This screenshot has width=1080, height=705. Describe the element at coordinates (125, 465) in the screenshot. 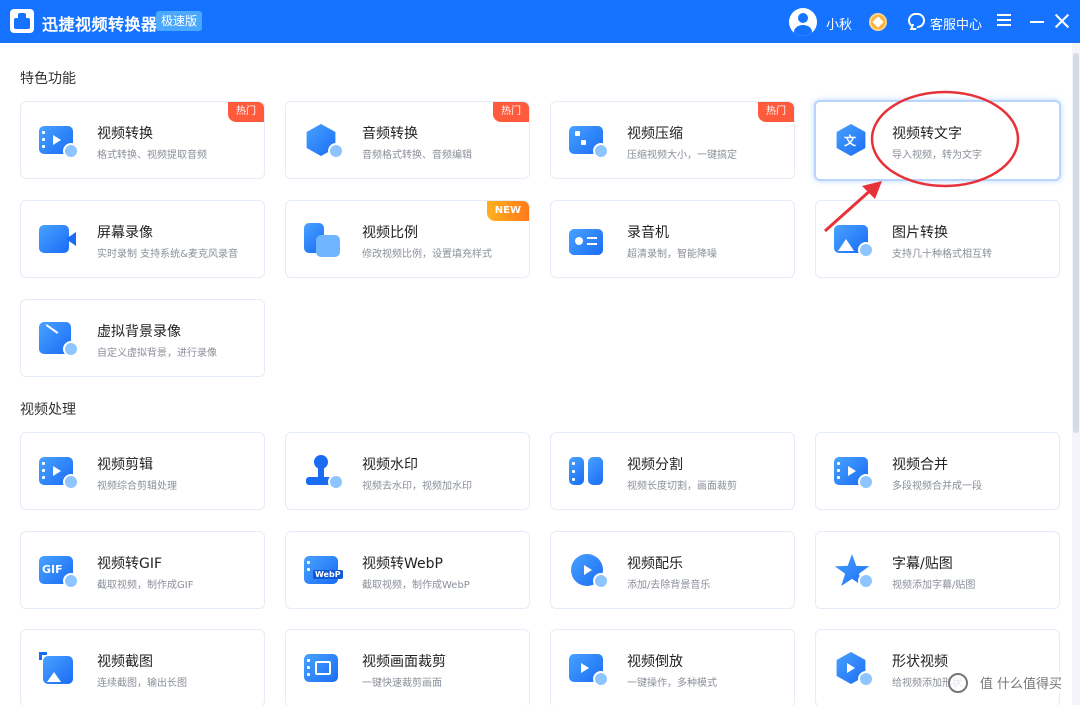

I see `card-title: 视频剪辑` at that location.